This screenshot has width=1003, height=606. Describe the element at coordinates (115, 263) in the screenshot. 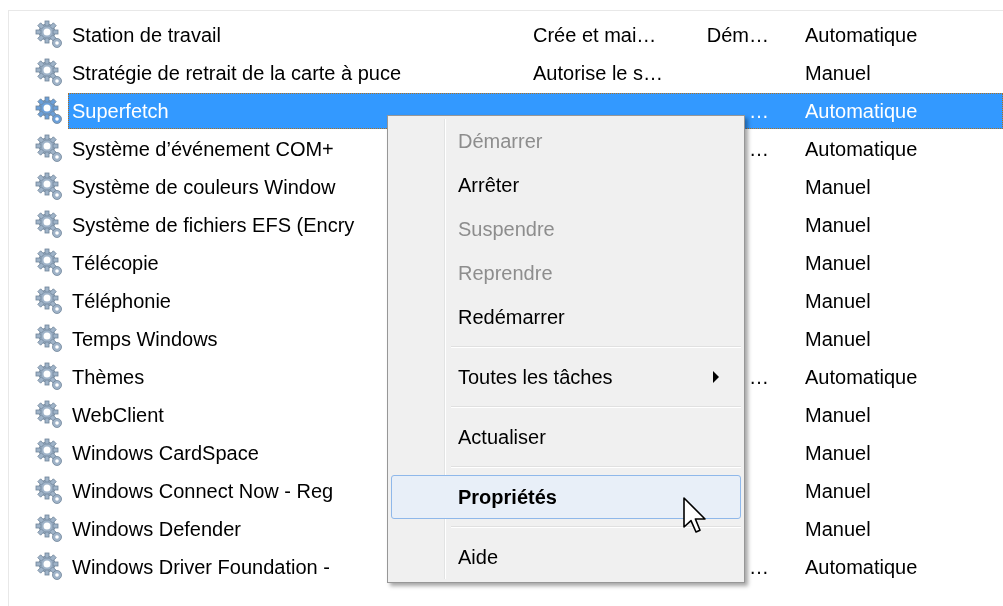

I see `service-name: Télécopie` at that location.